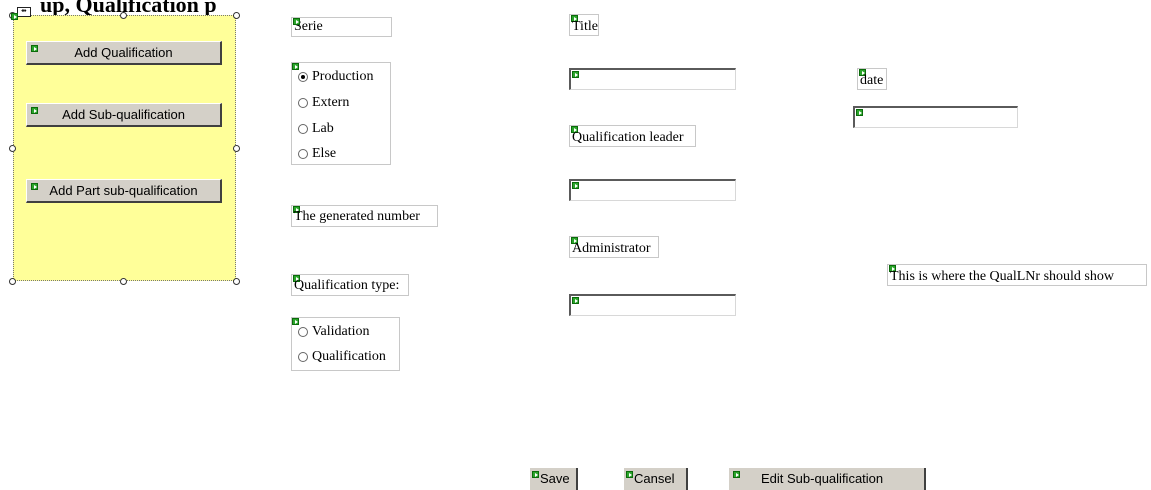  Describe the element at coordinates (317, 154) in the screenshot. I see `radio-else: Else` at that location.